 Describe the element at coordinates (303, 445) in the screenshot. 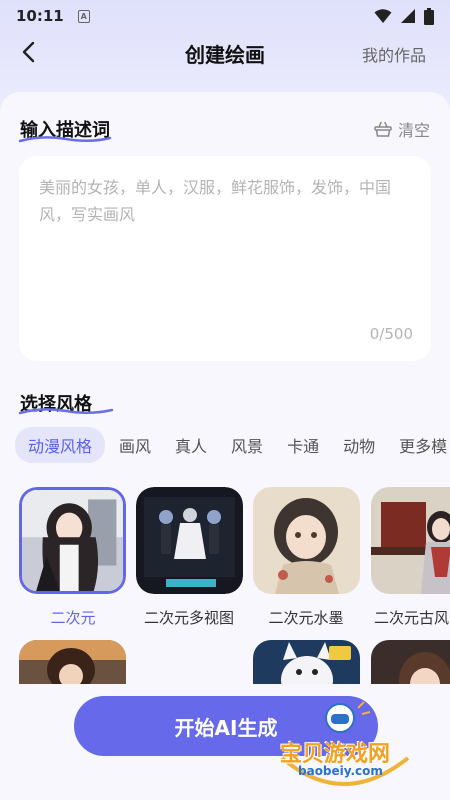

I see `tab-cartoon: 卡通` at that location.